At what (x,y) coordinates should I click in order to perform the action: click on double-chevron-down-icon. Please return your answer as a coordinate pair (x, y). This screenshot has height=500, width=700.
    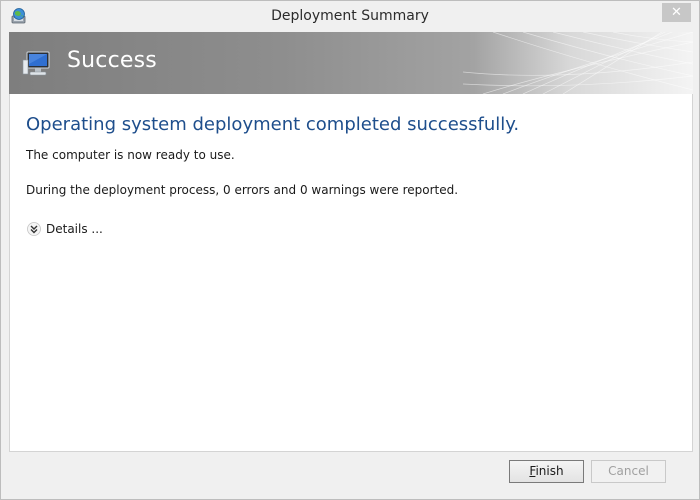
    Looking at the image, I should click on (34, 229).